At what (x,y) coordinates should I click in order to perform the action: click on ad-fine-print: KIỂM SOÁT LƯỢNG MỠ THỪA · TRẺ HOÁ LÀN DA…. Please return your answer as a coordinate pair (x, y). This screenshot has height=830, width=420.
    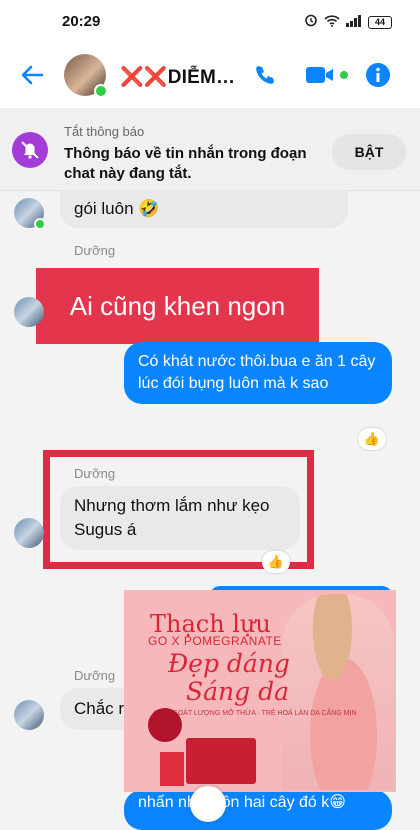
    Looking at the image, I should click on (255, 713).